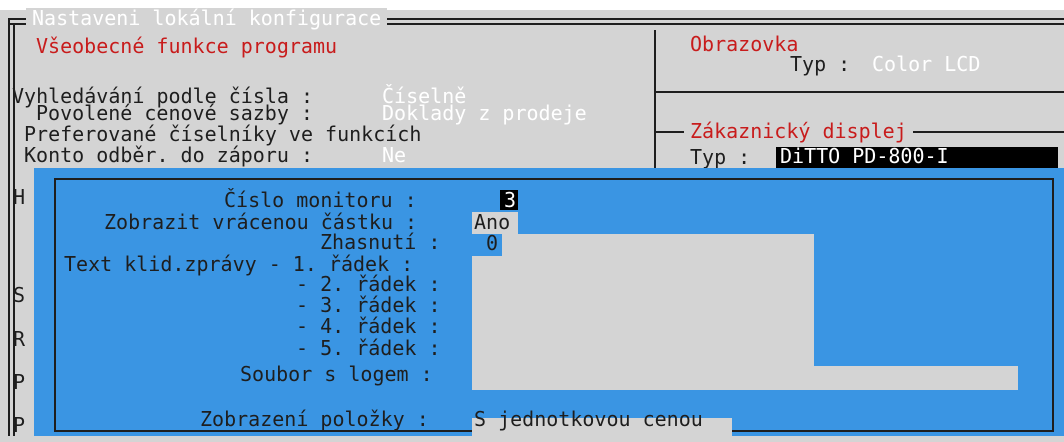 The width and height of the screenshot is (1064, 442). What do you see at coordinates (492, 243) in the screenshot?
I see `blank-value: 0` at bounding box center [492, 243].